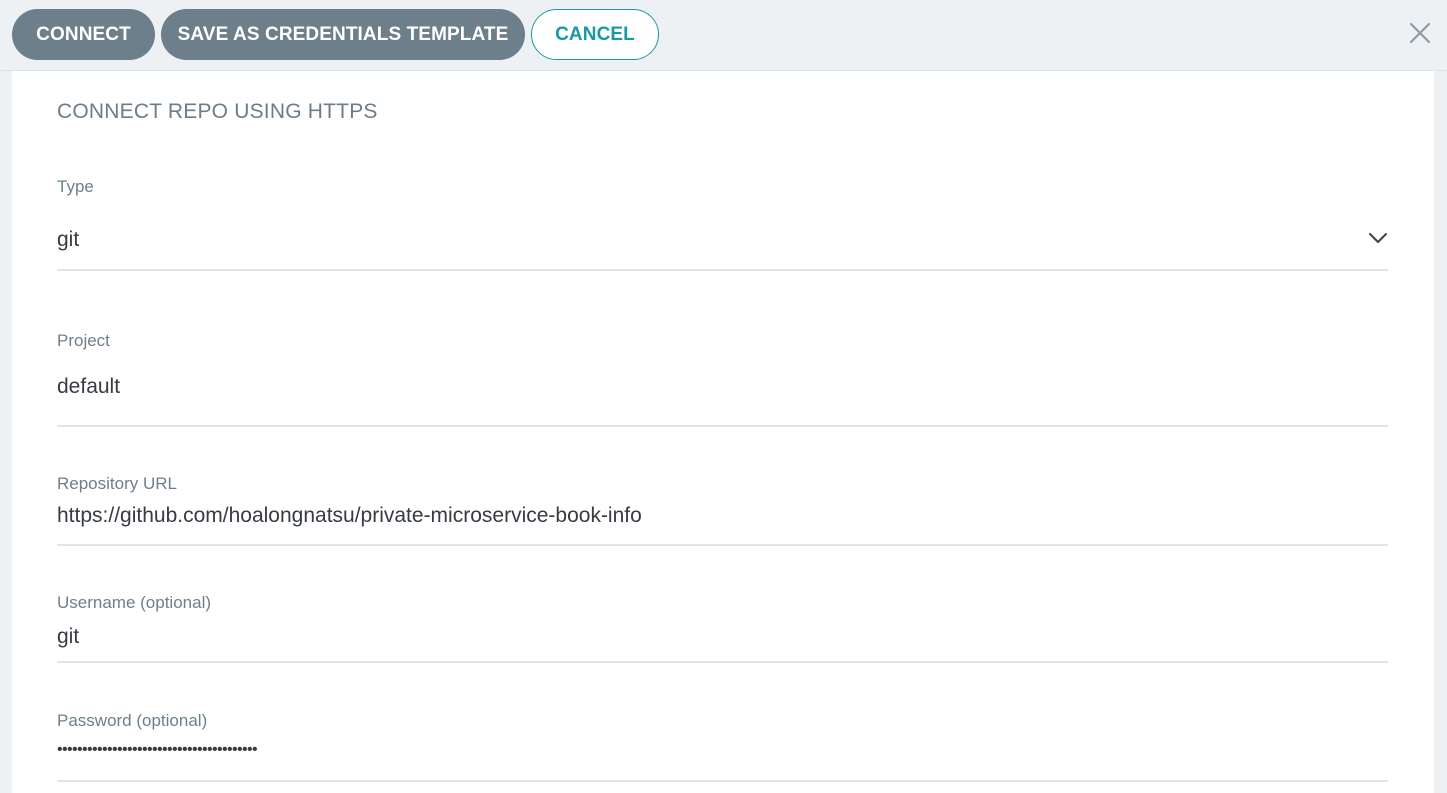  What do you see at coordinates (722, 662) in the screenshot?
I see `username-underline` at bounding box center [722, 662].